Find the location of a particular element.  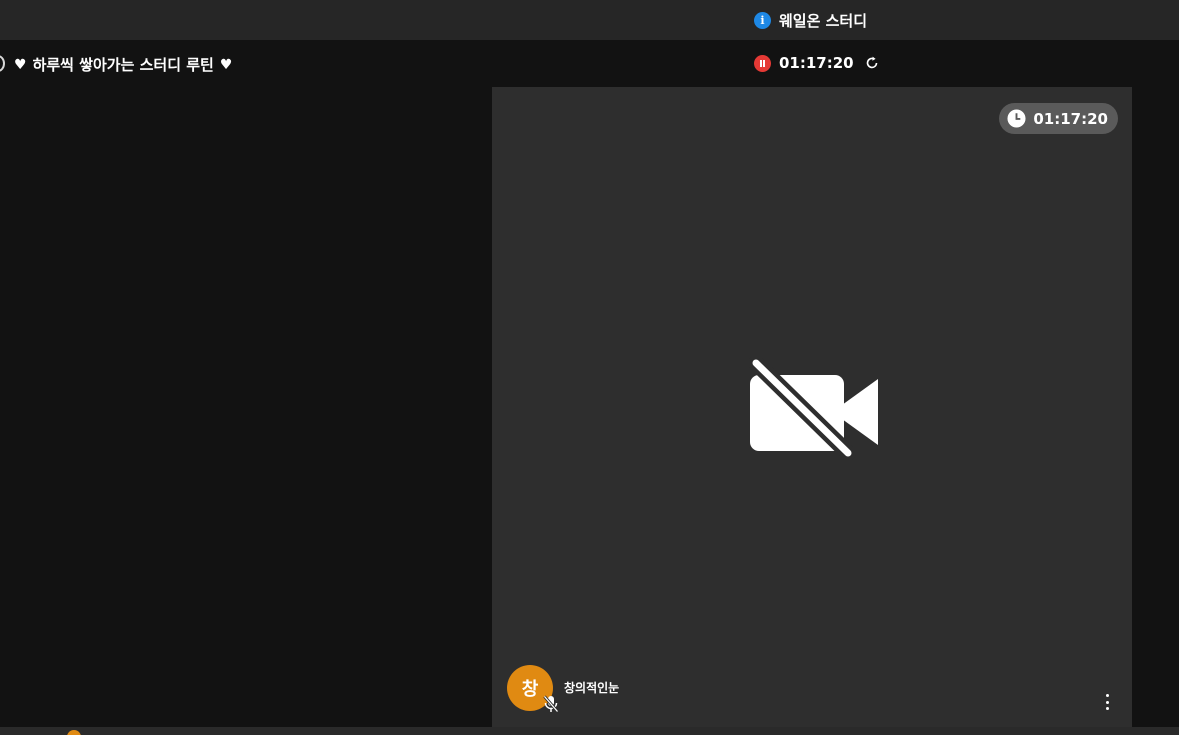

study-timer-text: 01:17:20 is located at coordinates (816, 63).